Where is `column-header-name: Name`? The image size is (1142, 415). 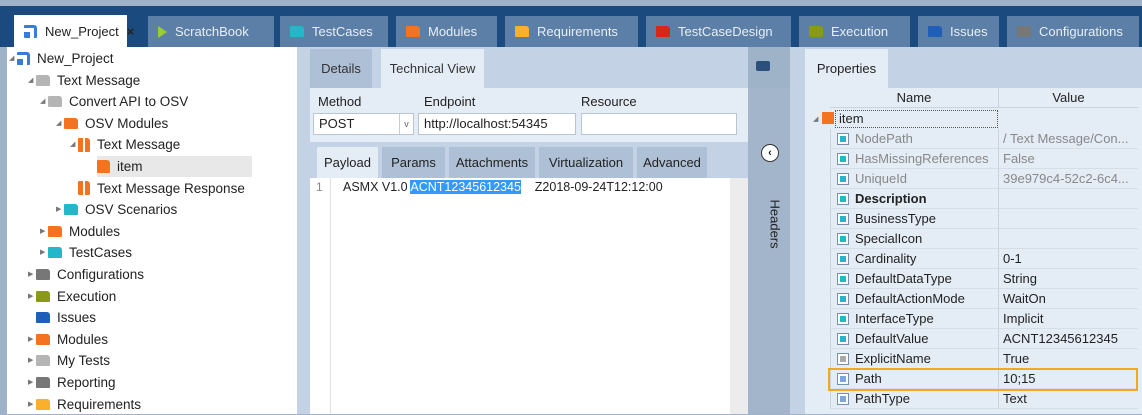 column-header-name: Name is located at coordinates (914, 98).